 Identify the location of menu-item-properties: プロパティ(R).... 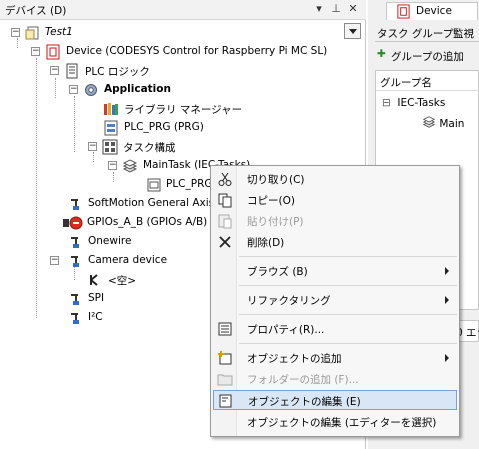
(335, 329).